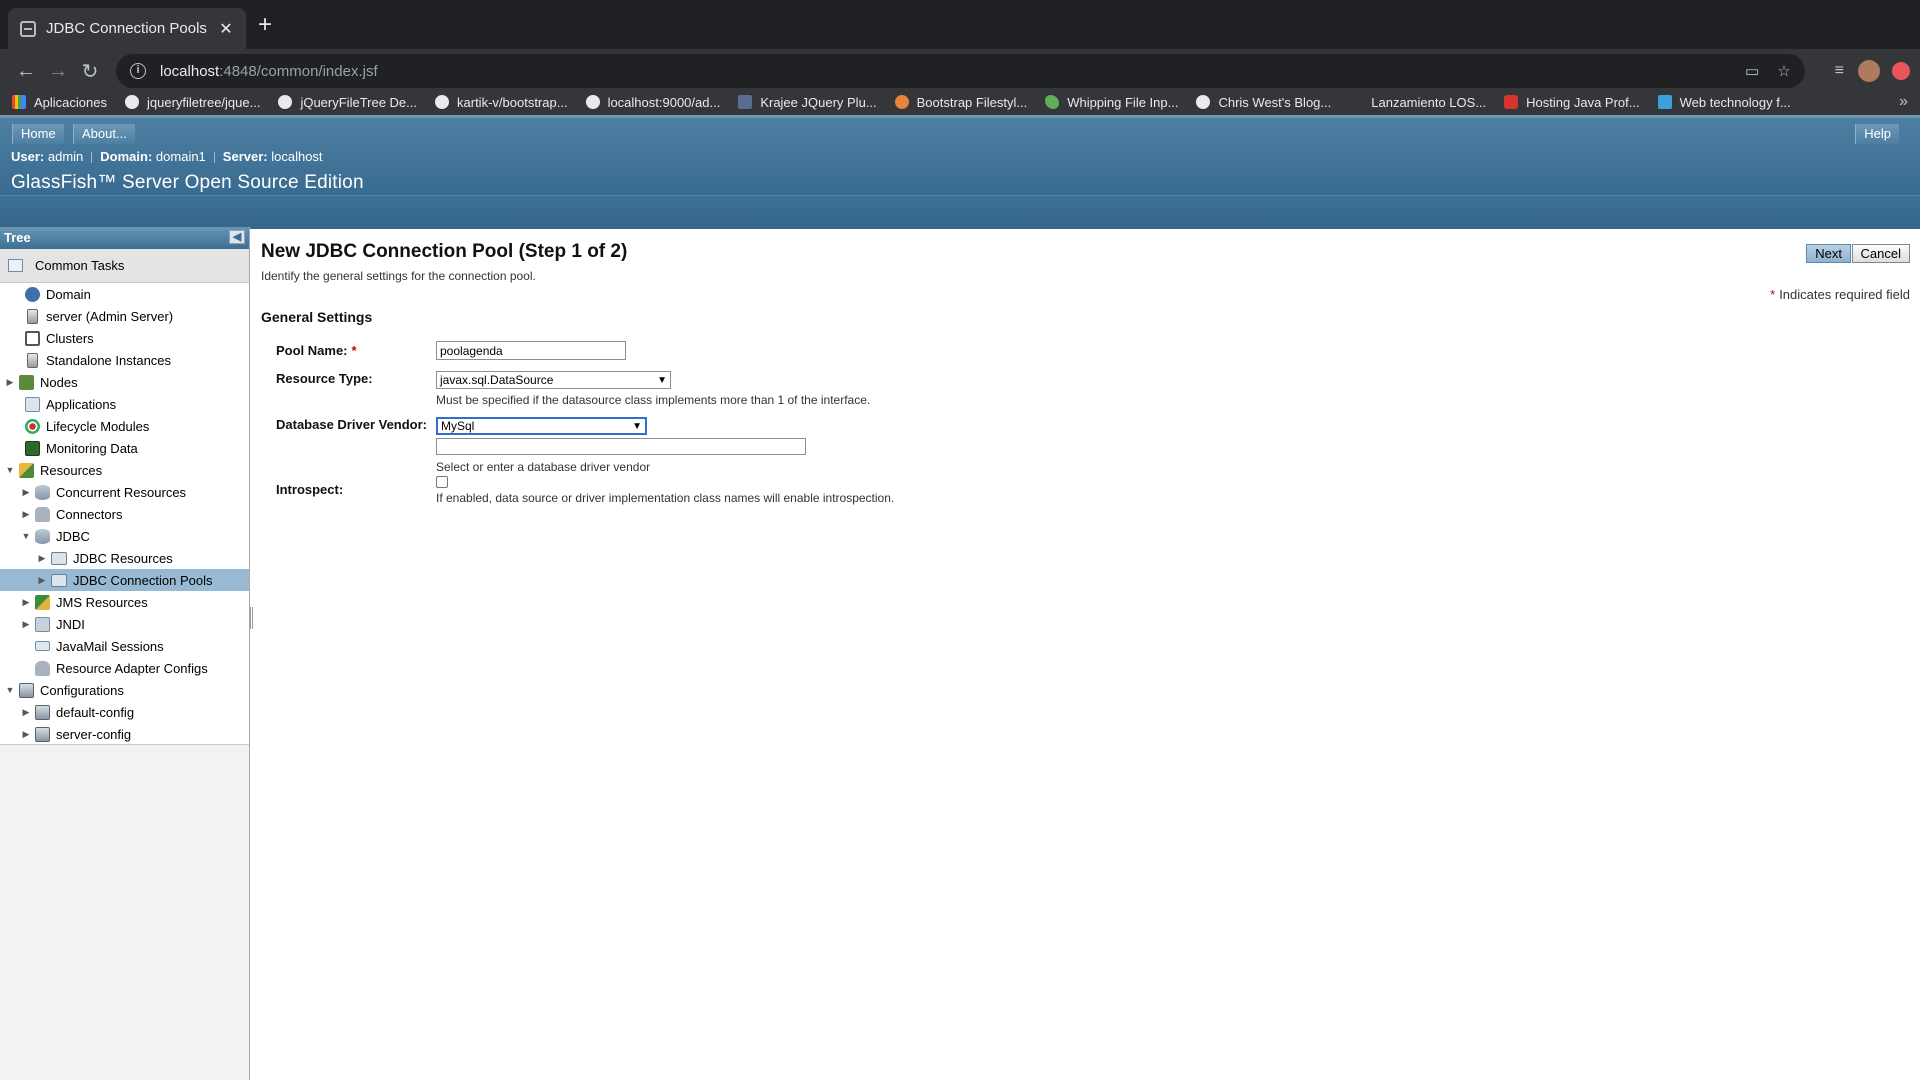  Describe the element at coordinates (38, 134) in the screenshot. I see `home-button: Home` at that location.